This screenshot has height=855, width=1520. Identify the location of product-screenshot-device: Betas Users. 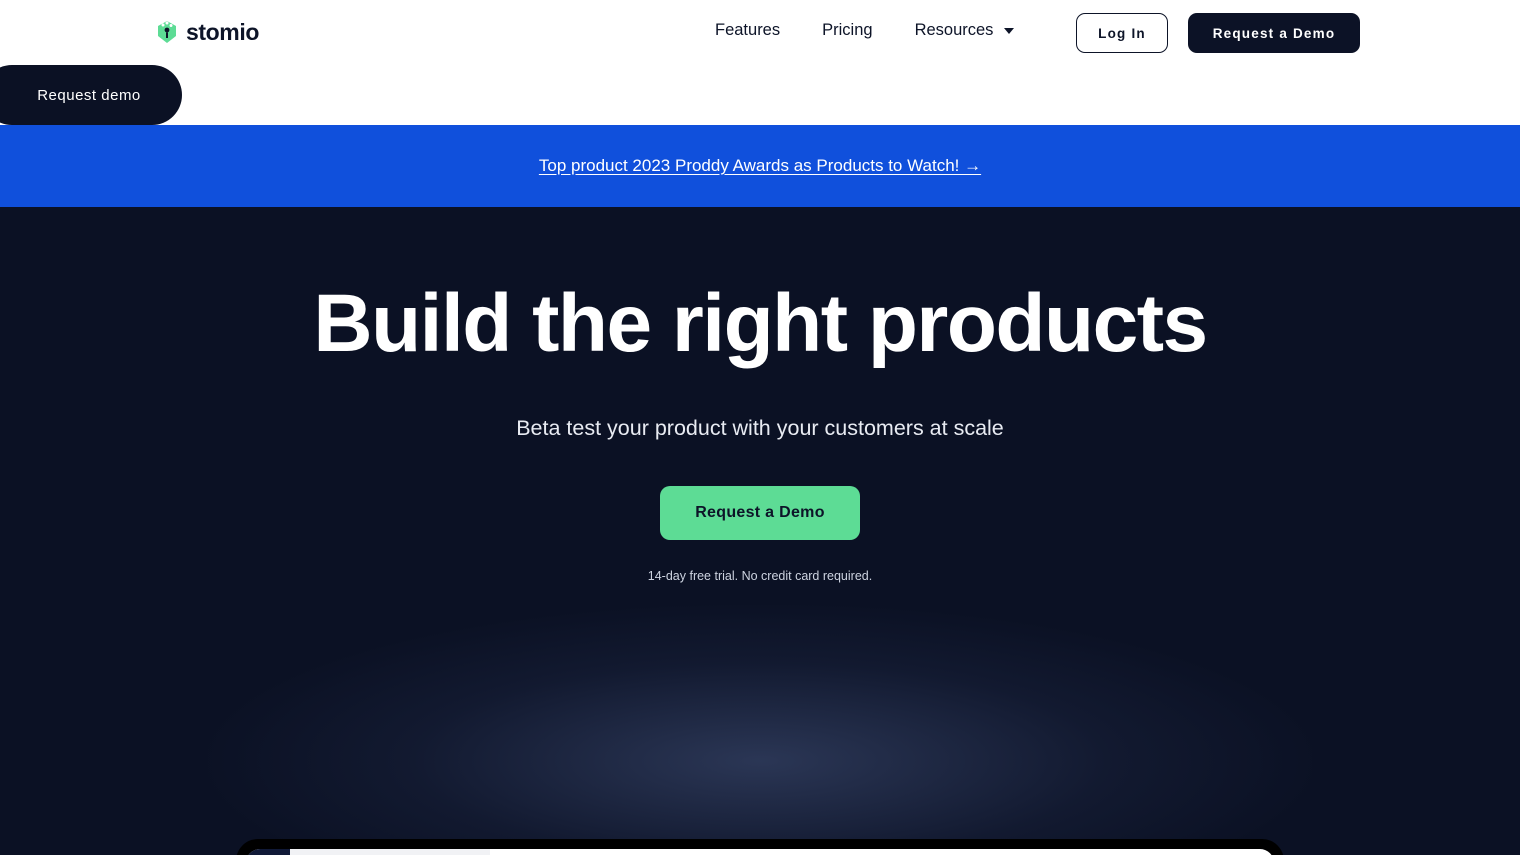
(760, 847).